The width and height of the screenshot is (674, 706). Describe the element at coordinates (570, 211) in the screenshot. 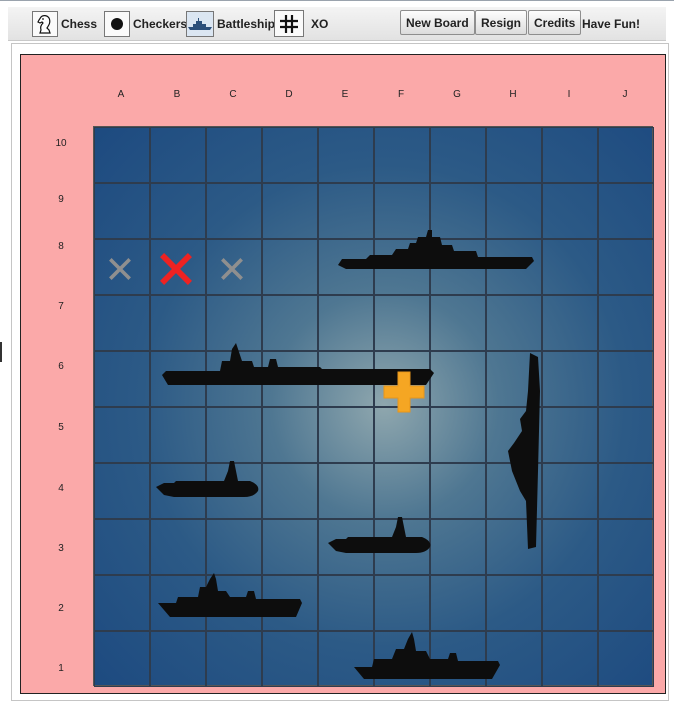

I see `grid-cell-i9` at that location.